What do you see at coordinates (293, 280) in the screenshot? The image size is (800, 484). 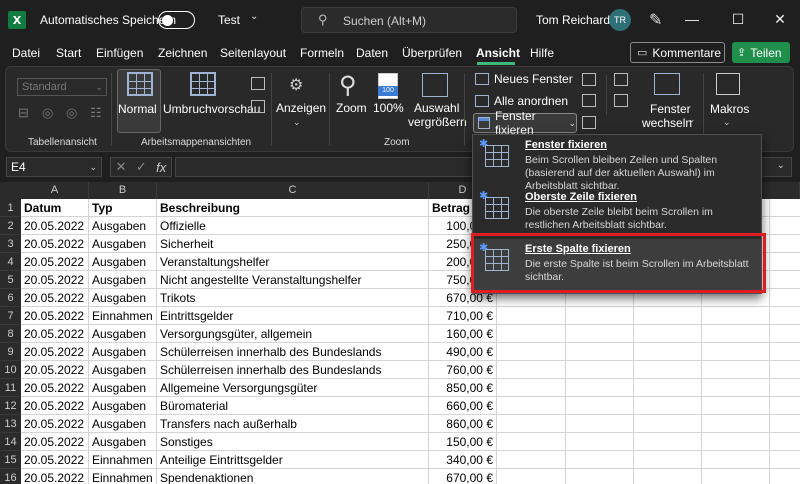 I see `table-cell: Nicht angestellte Veranstaltungshelfer` at bounding box center [293, 280].